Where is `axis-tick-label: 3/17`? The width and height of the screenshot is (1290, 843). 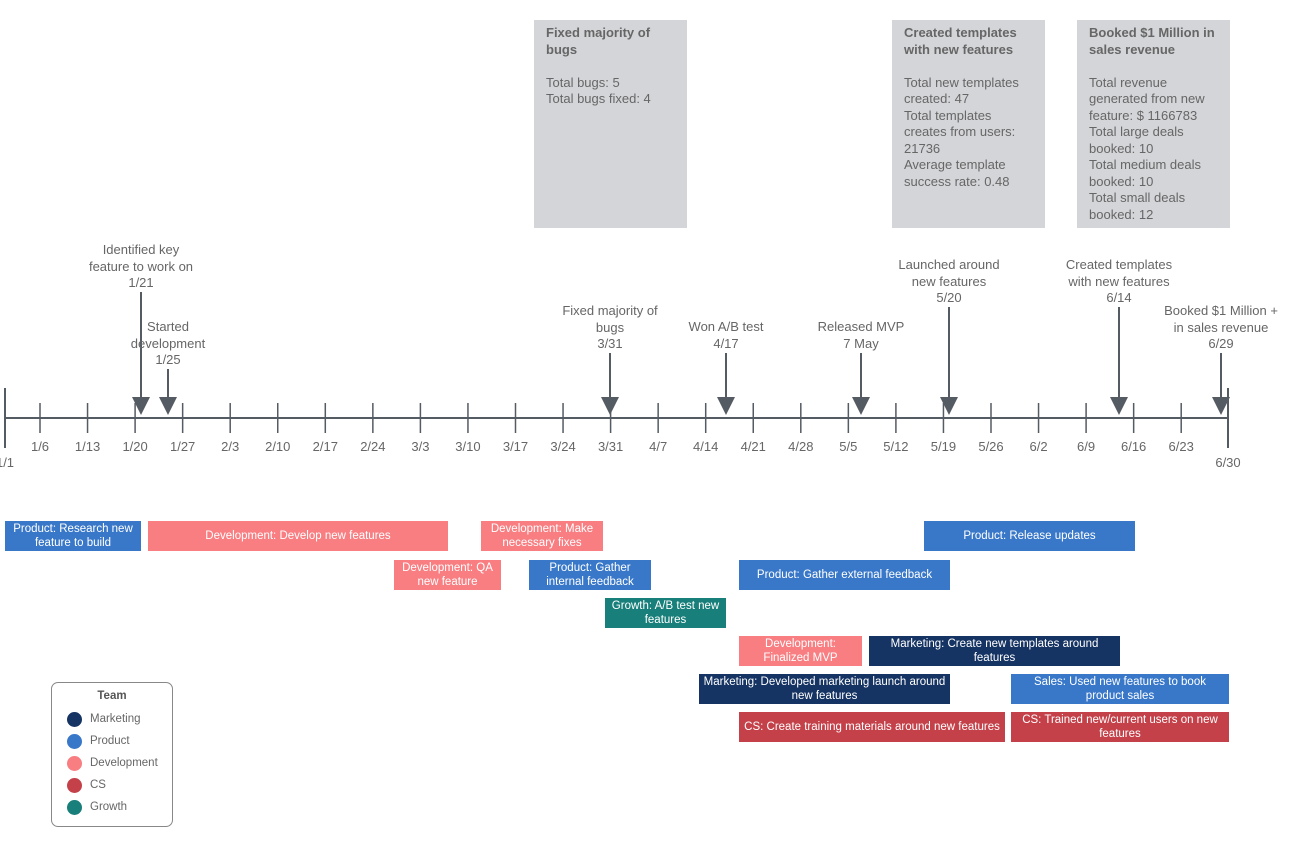 axis-tick-label: 3/17 is located at coordinates (515, 446).